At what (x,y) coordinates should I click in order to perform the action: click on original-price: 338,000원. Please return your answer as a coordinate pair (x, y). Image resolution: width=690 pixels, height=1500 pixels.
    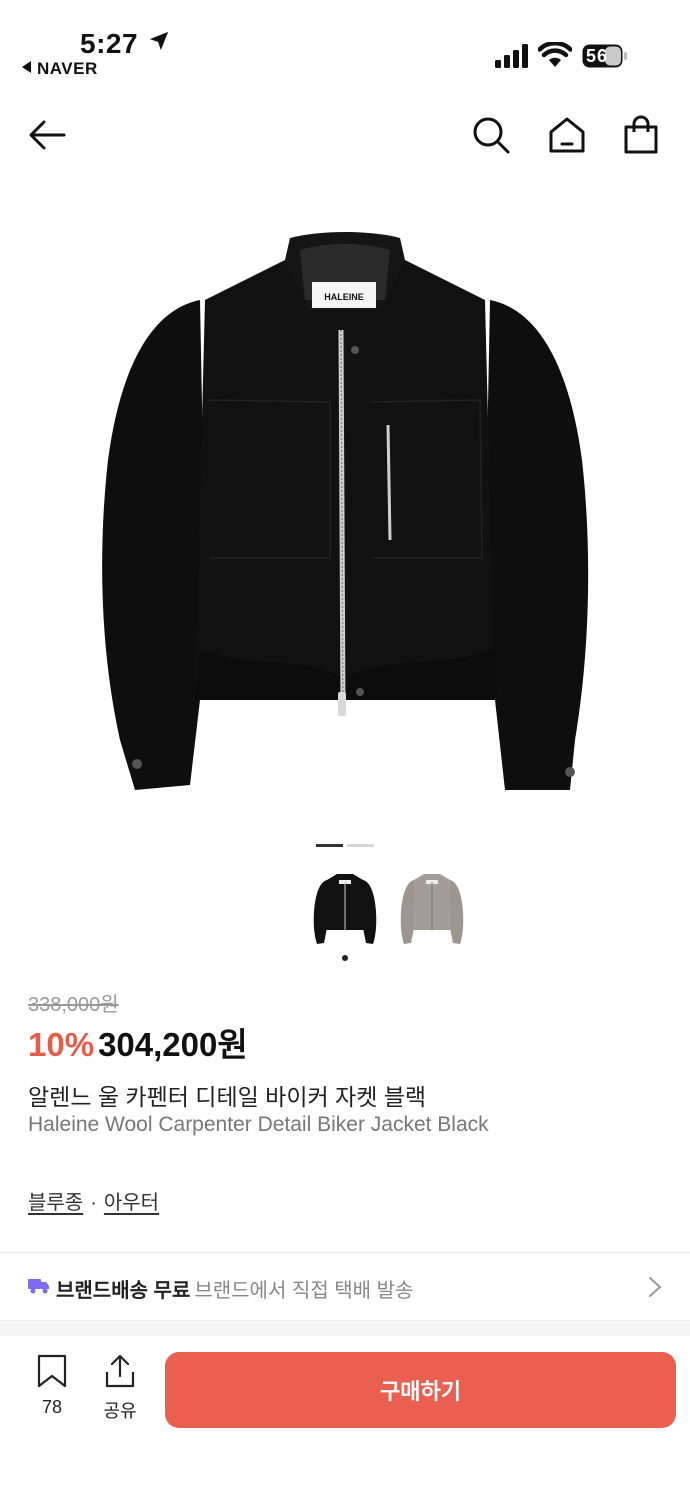
    Looking at the image, I should click on (73, 1005).